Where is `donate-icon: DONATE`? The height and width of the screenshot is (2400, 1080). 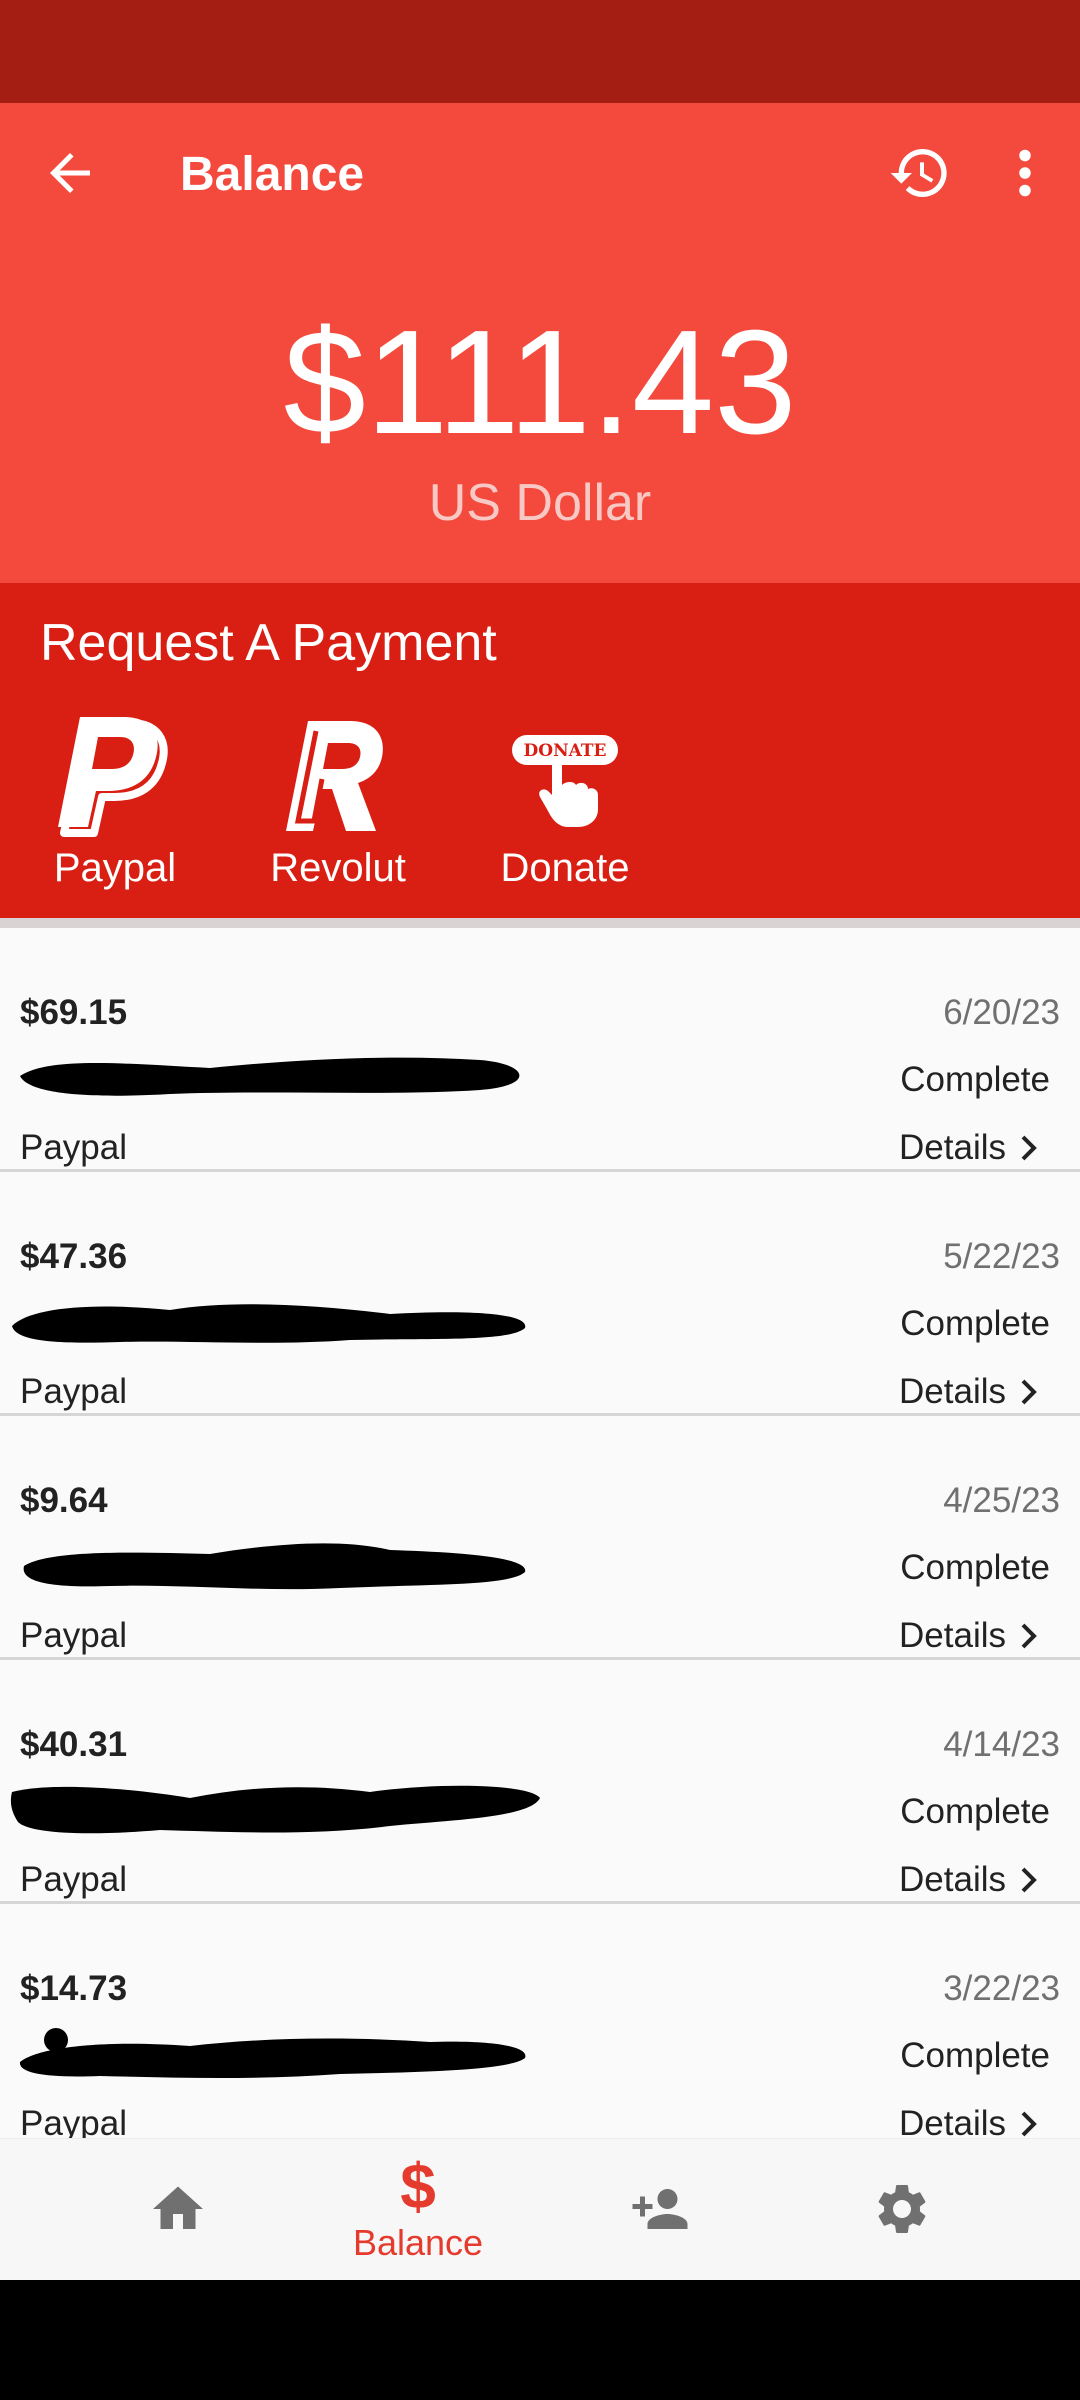
donate-icon: DONATE is located at coordinates (565, 781).